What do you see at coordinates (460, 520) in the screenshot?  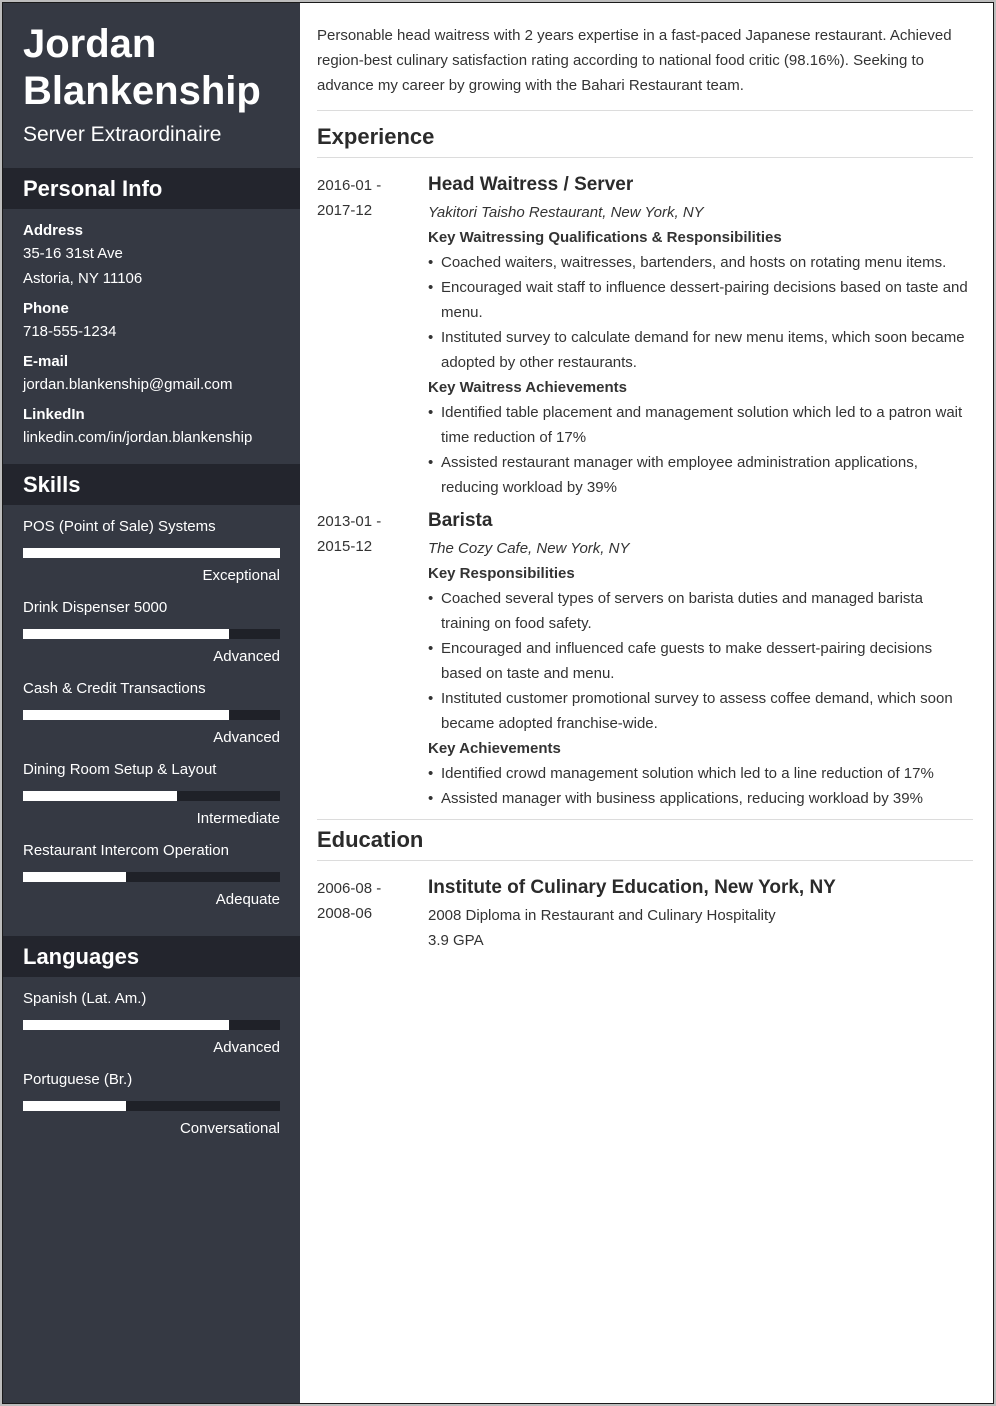 I see `job-title: Barista` at bounding box center [460, 520].